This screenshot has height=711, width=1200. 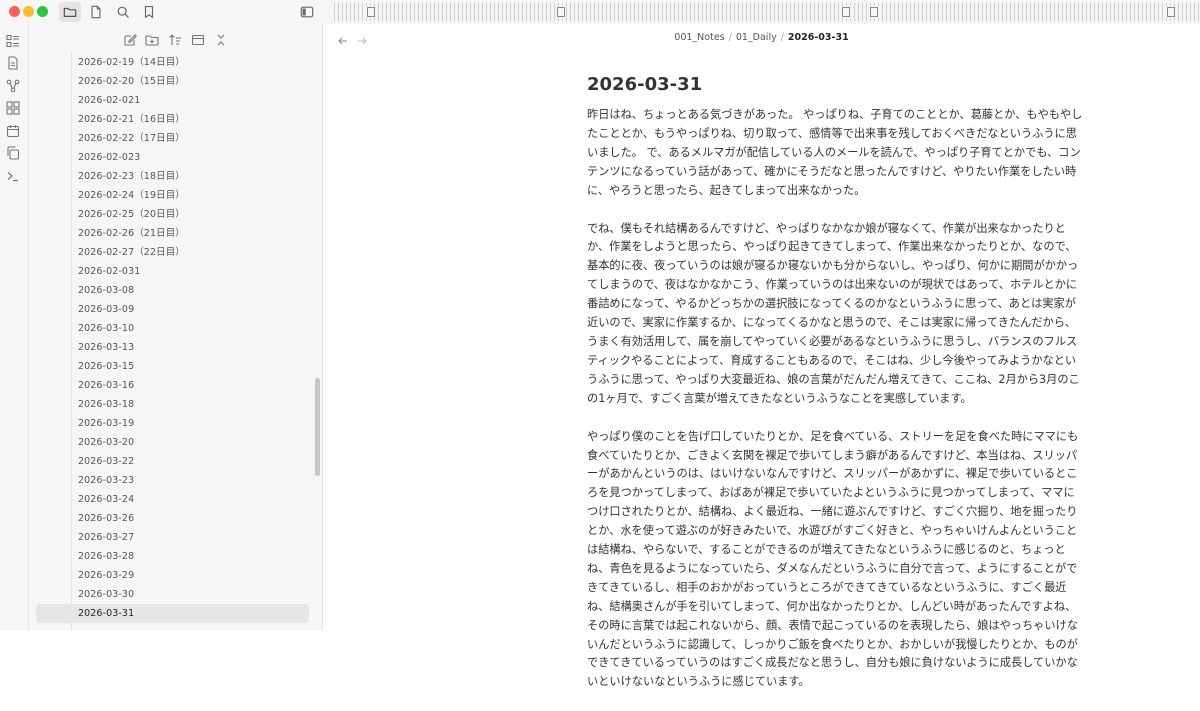 What do you see at coordinates (13, 152) in the screenshot?
I see `copy-icon` at bounding box center [13, 152].